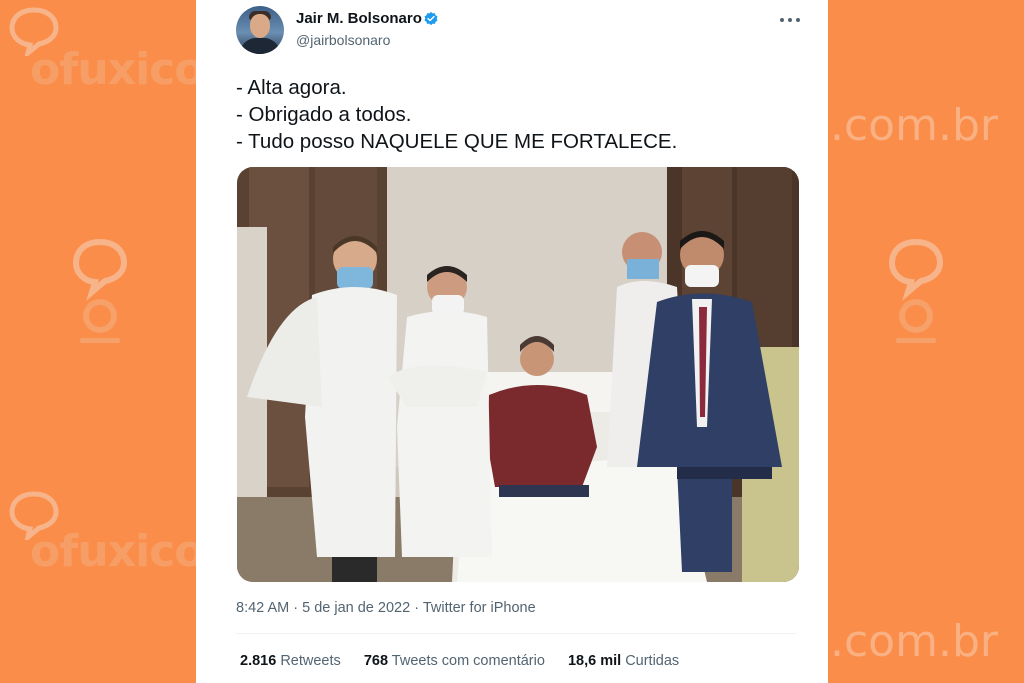 This screenshot has width=1024, height=683. What do you see at coordinates (260, 26) in the screenshot?
I see `avatar-face` at bounding box center [260, 26].